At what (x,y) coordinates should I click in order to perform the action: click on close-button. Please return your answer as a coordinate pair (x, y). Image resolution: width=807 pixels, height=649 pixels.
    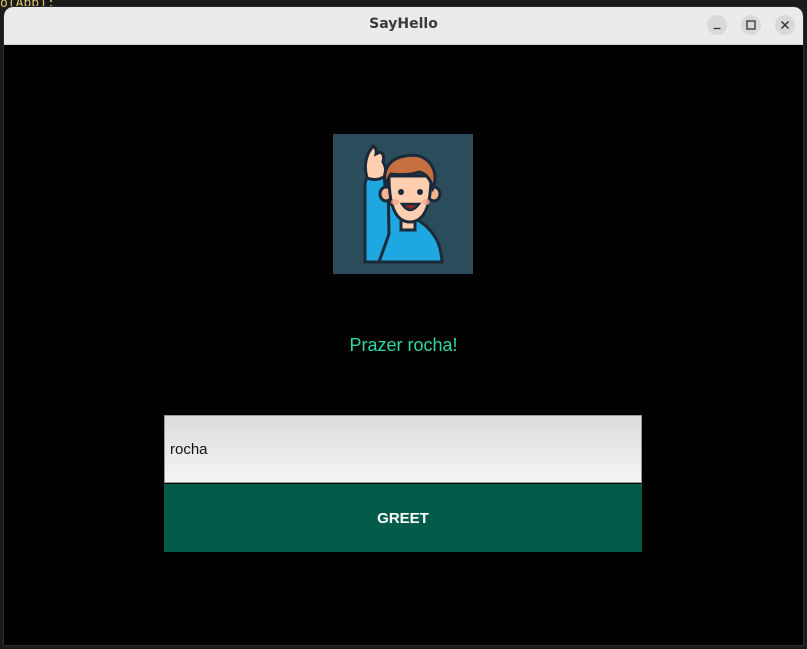
    Looking at the image, I should click on (785, 25).